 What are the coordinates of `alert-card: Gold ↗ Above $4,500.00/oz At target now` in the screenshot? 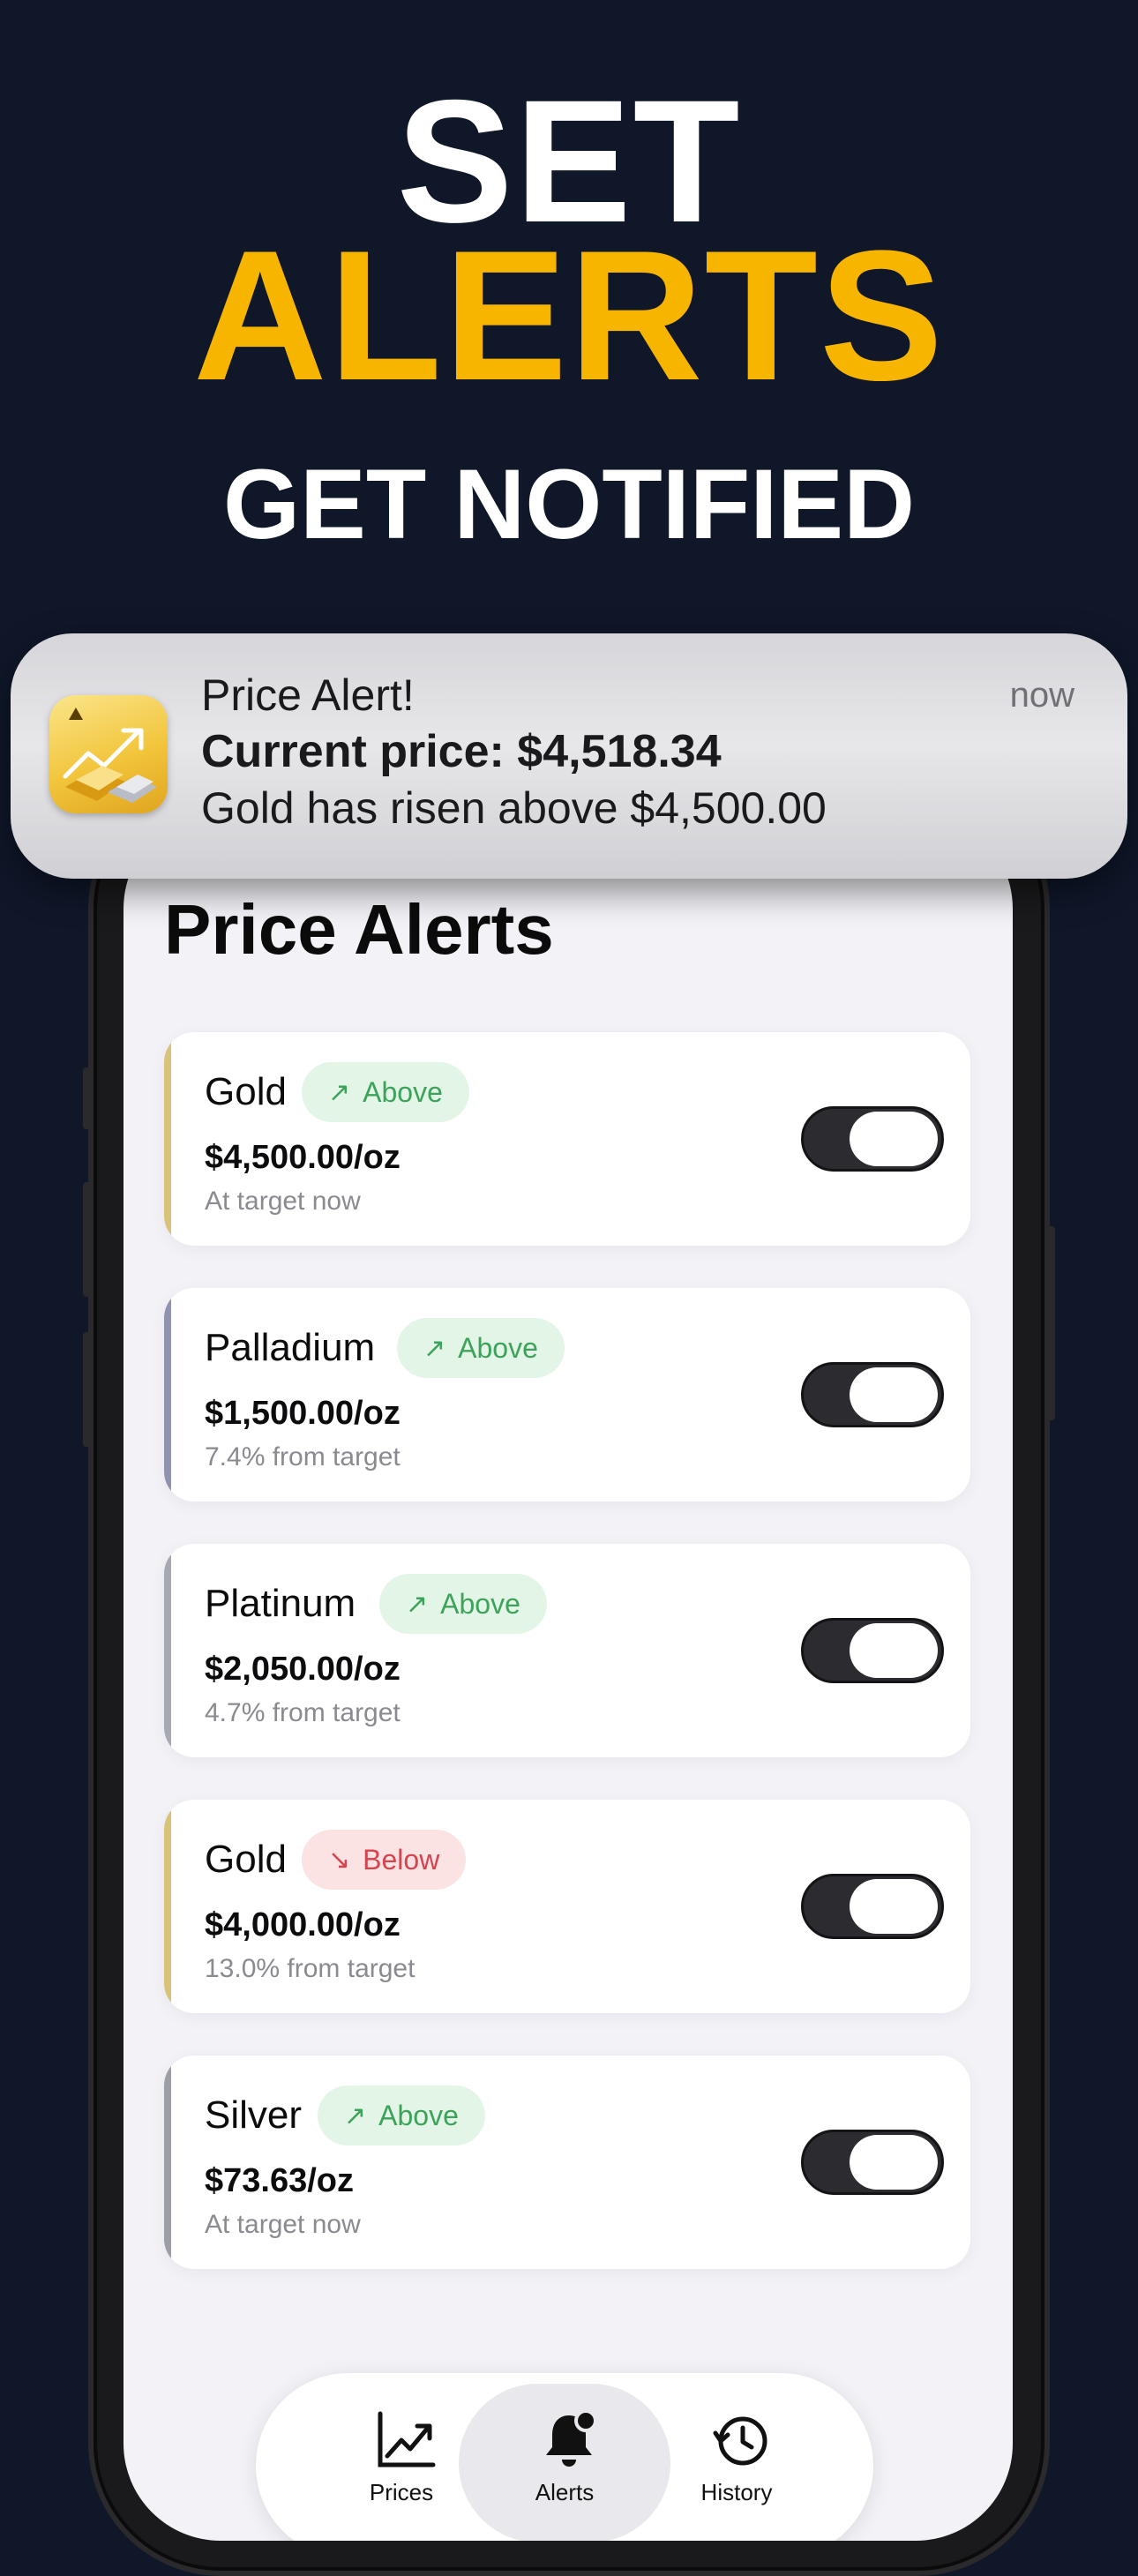 It's located at (567, 1139).